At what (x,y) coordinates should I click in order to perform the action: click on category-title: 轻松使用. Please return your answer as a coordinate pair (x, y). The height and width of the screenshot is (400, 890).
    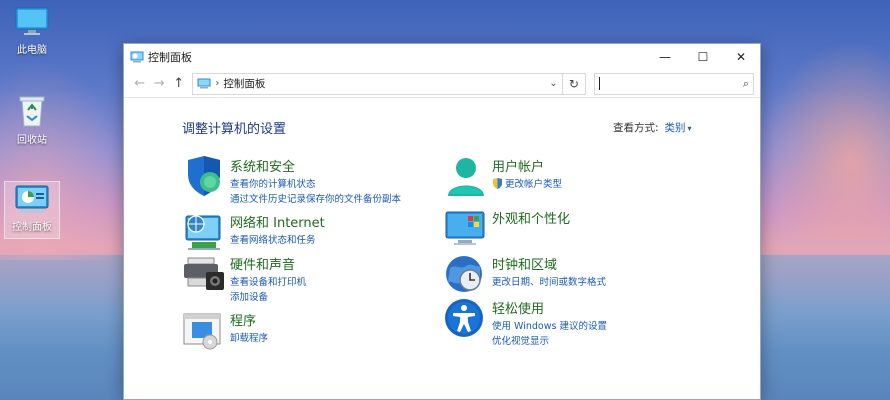
    Looking at the image, I should click on (549, 307).